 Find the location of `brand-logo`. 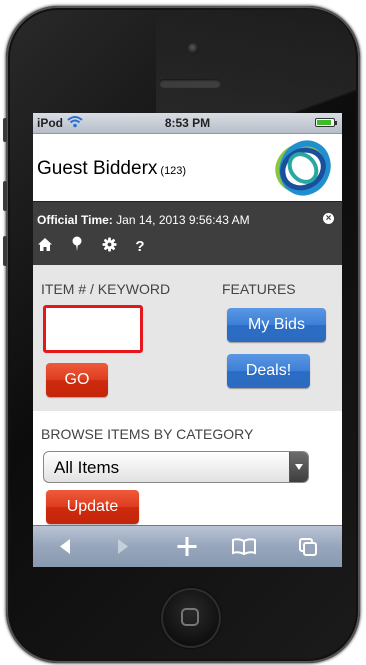

brand-logo is located at coordinates (303, 170).